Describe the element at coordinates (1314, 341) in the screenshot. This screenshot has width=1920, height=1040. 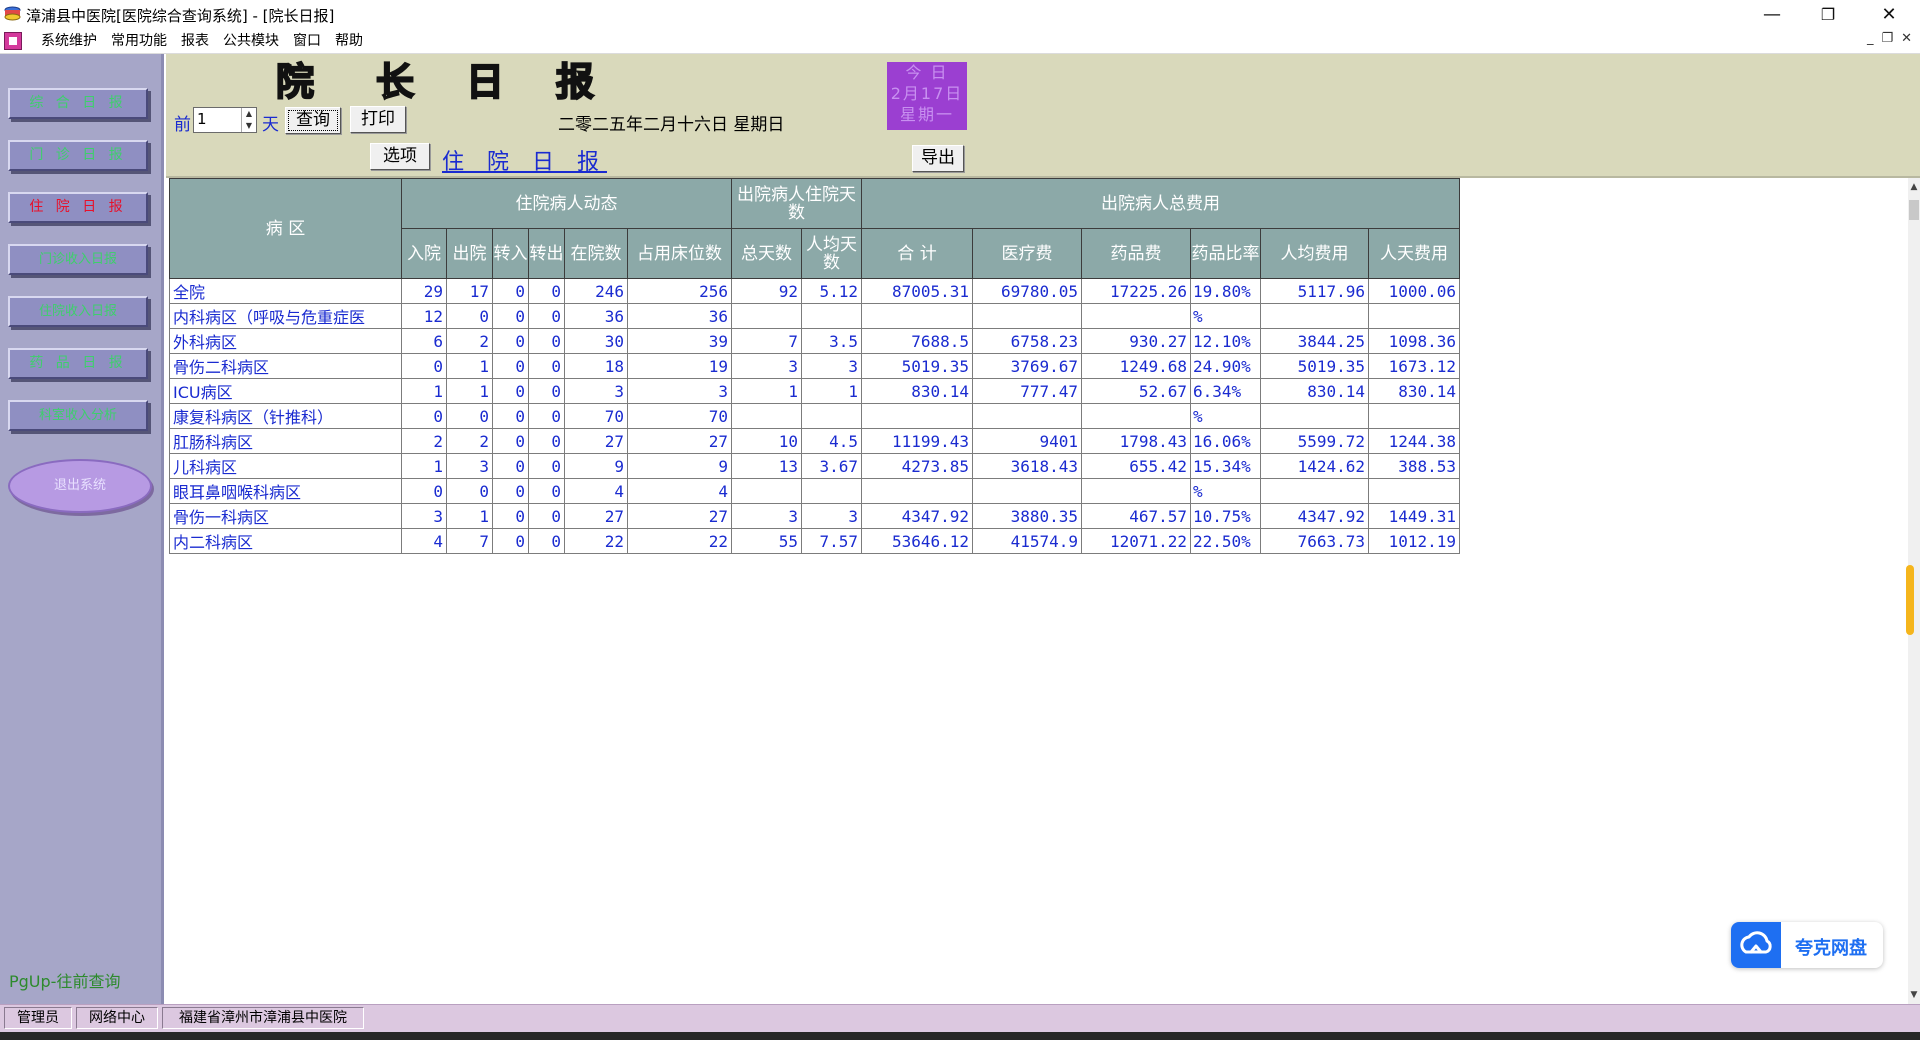
I see `cell-per-capita: 3844.25` at that location.